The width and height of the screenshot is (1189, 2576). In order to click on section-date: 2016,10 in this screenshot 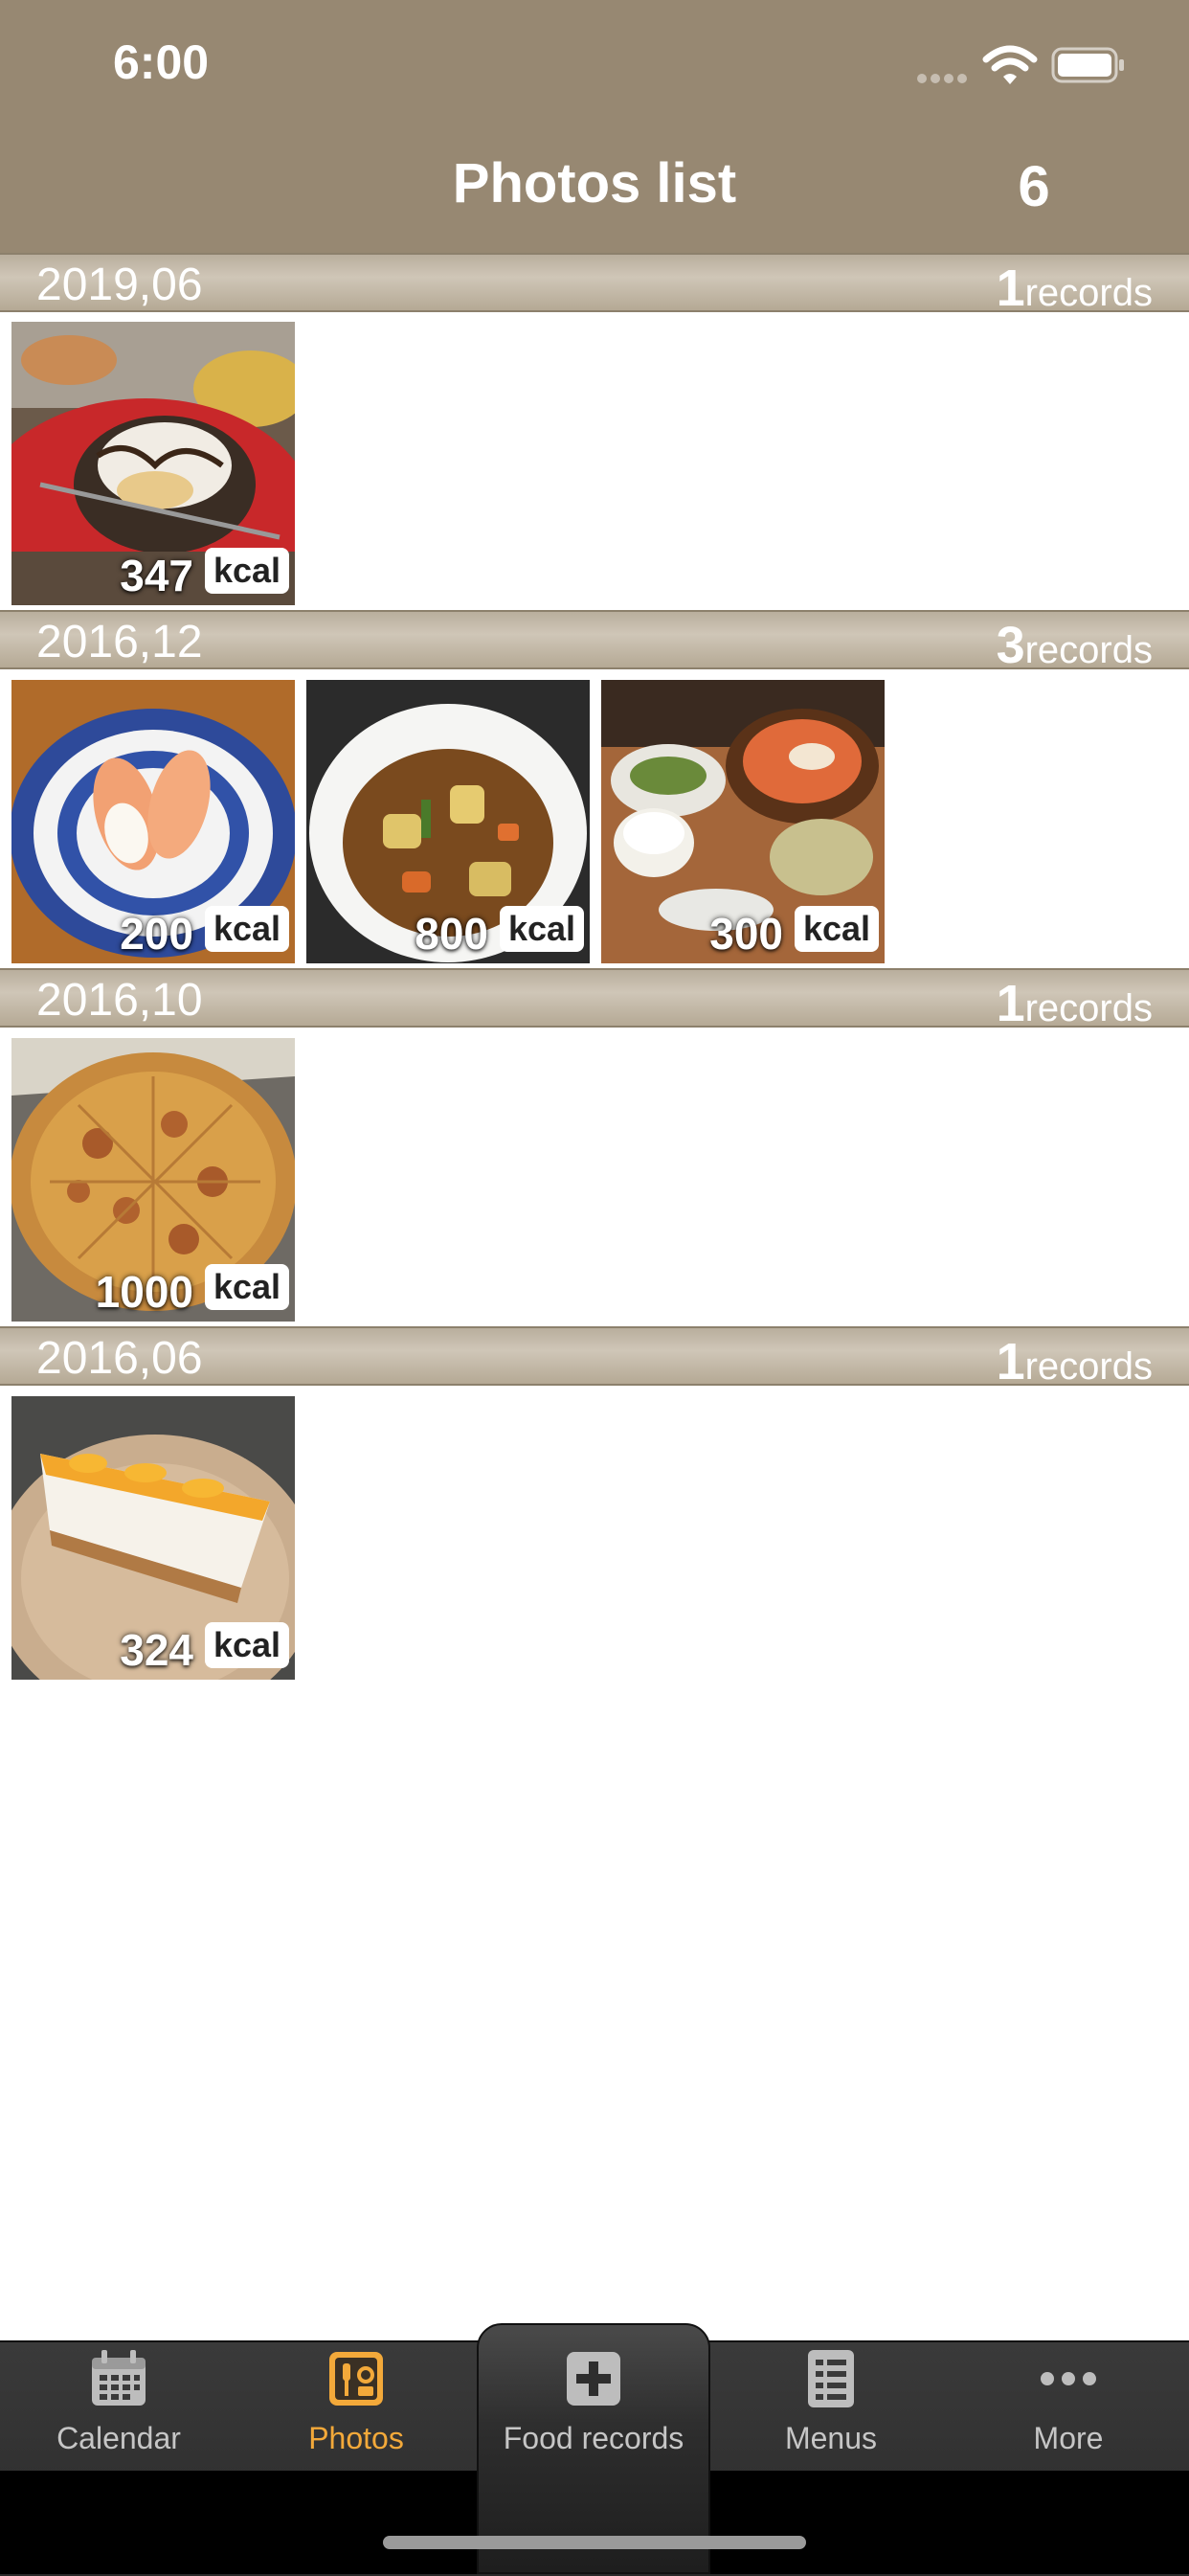, I will do `click(119, 1001)`.